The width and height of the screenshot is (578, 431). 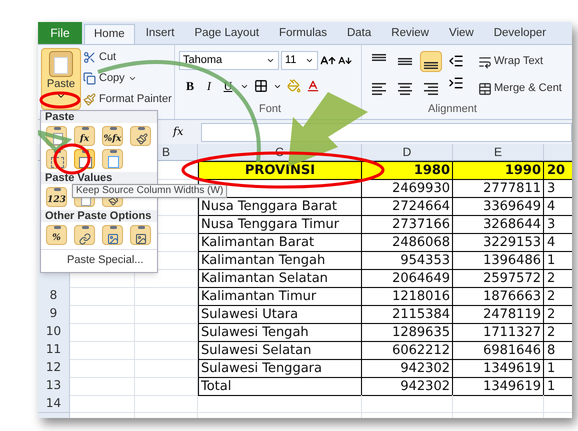 I want to click on group-label: Alignment, so click(x=453, y=109).